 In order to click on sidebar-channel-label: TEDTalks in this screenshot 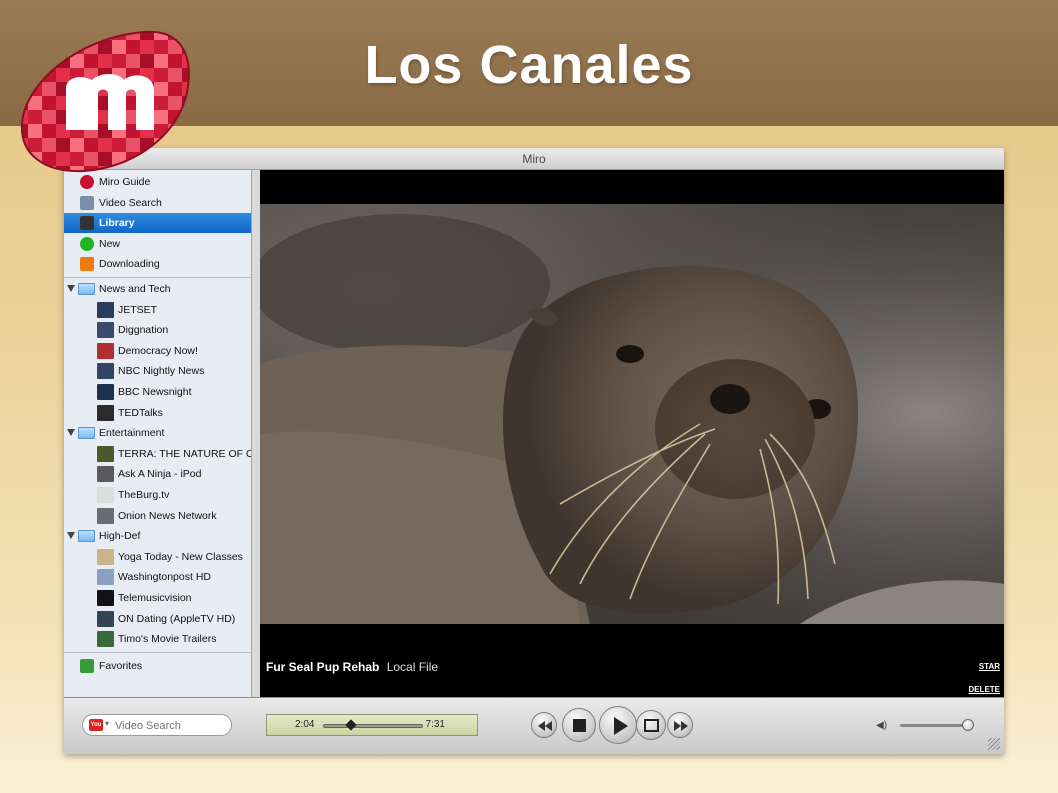, I will do `click(140, 412)`.